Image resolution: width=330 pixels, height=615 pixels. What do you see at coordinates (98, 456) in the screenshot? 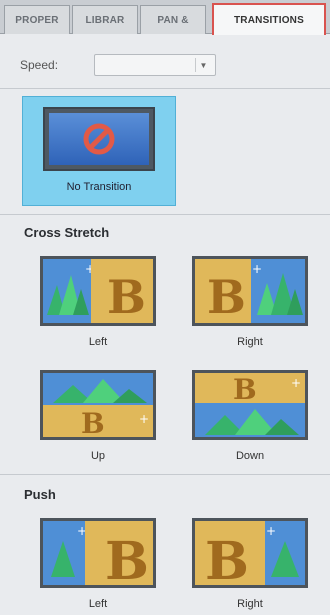
I see `transition-label: Up` at bounding box center [98, 456].